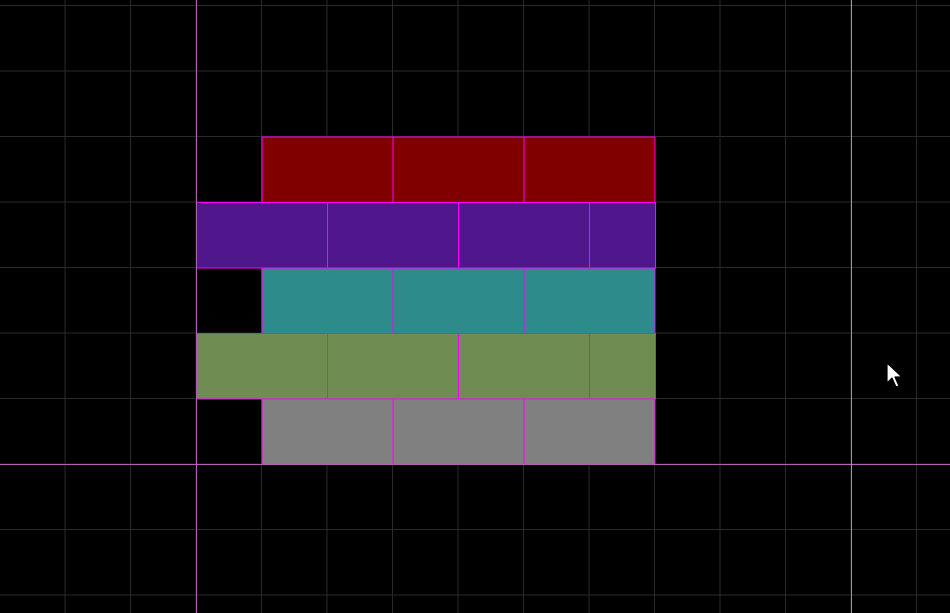 The image size is (950, 613). I want to click on row-green, so click(426, 366).